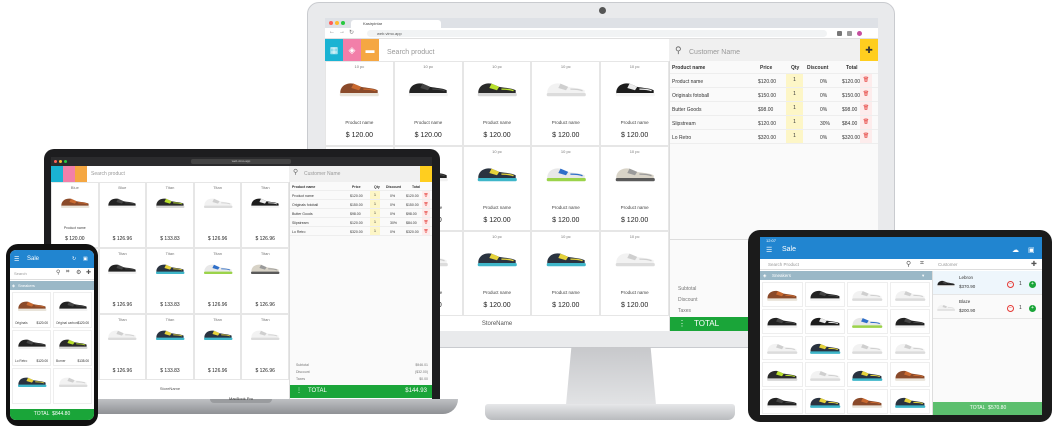 The height and width of the screenshot is (428, 1053). I want to click on product-card: Titan $ 133.83, so click(170, 347).